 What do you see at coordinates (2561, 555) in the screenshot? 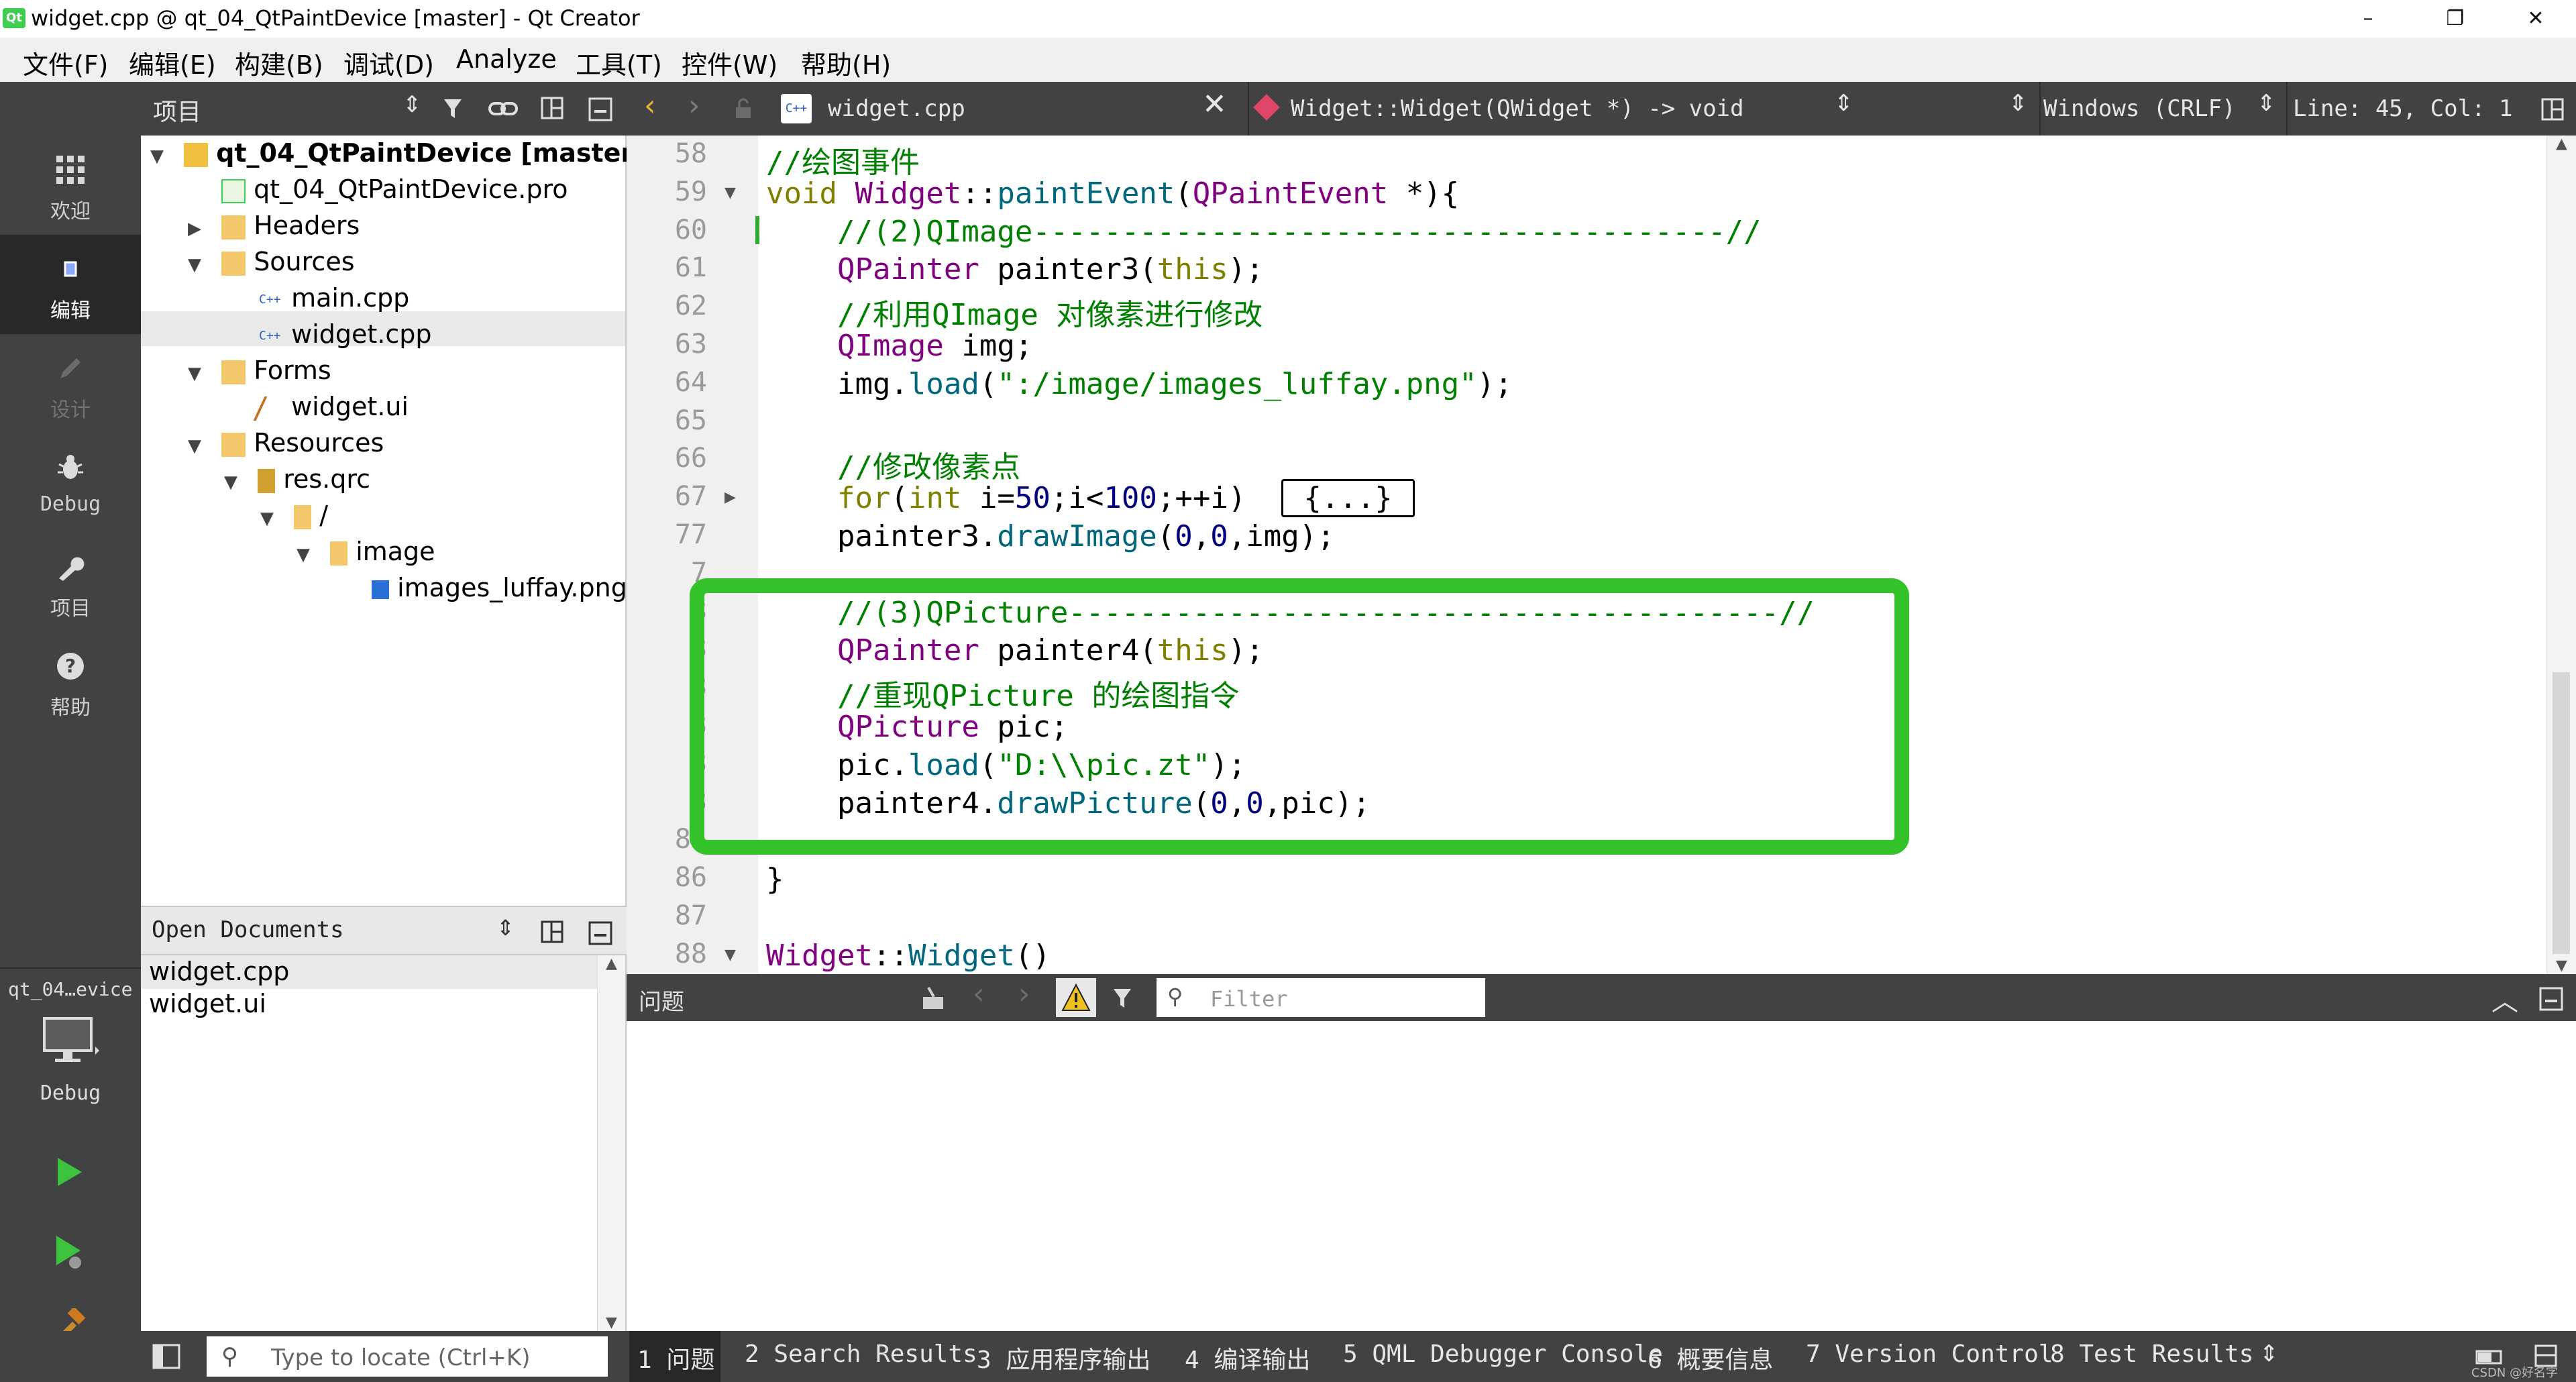
I see `editor-scrollbar: ▲ ▼` at bounding box center [2561, 555].